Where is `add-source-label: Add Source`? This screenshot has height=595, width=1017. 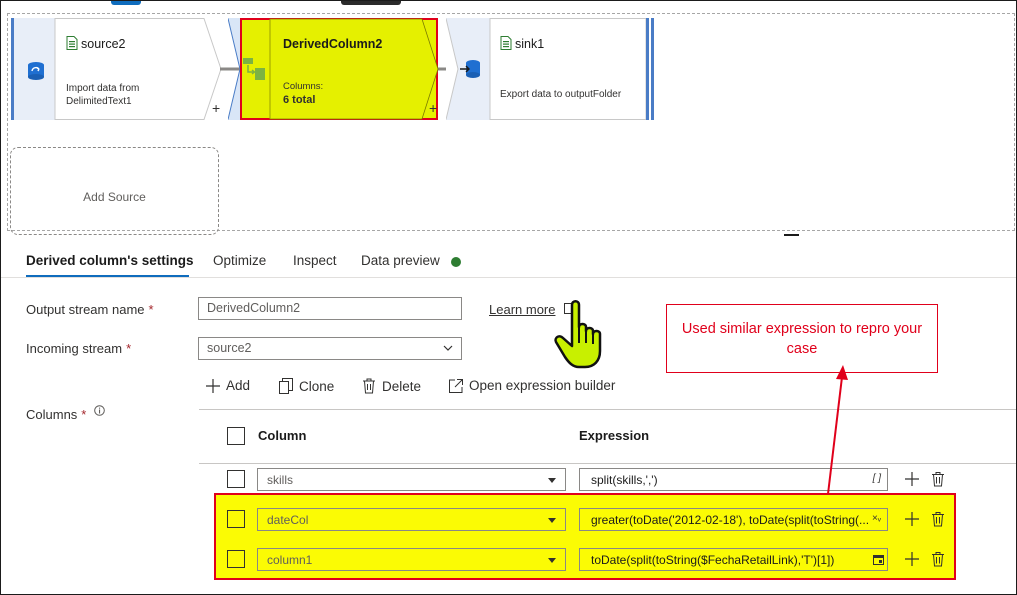 add-source-label: Add Source is located at coordinates (114, 197).